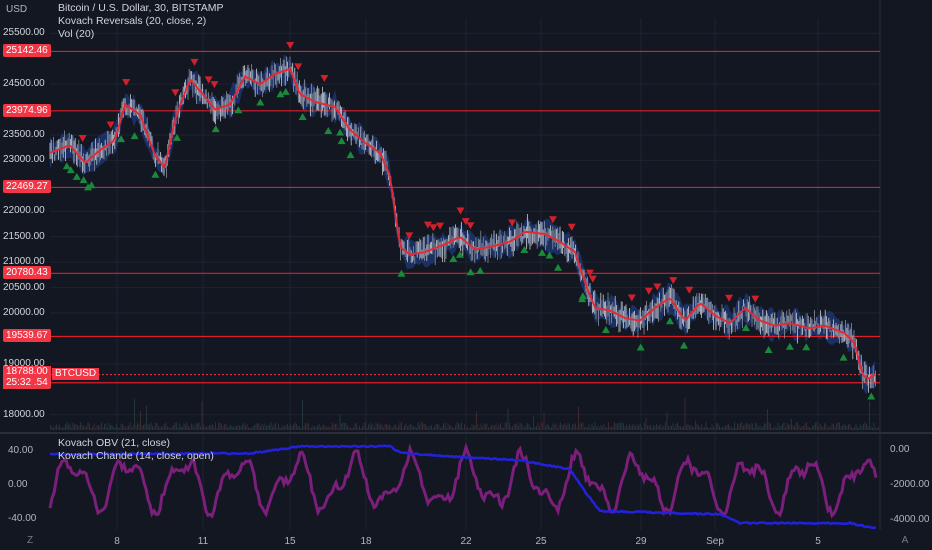  What do you see at coordinates (76, 34) in the screenshot?
I see `indicator-volume-title: Vol (20)` at bounding box center [76, 34].